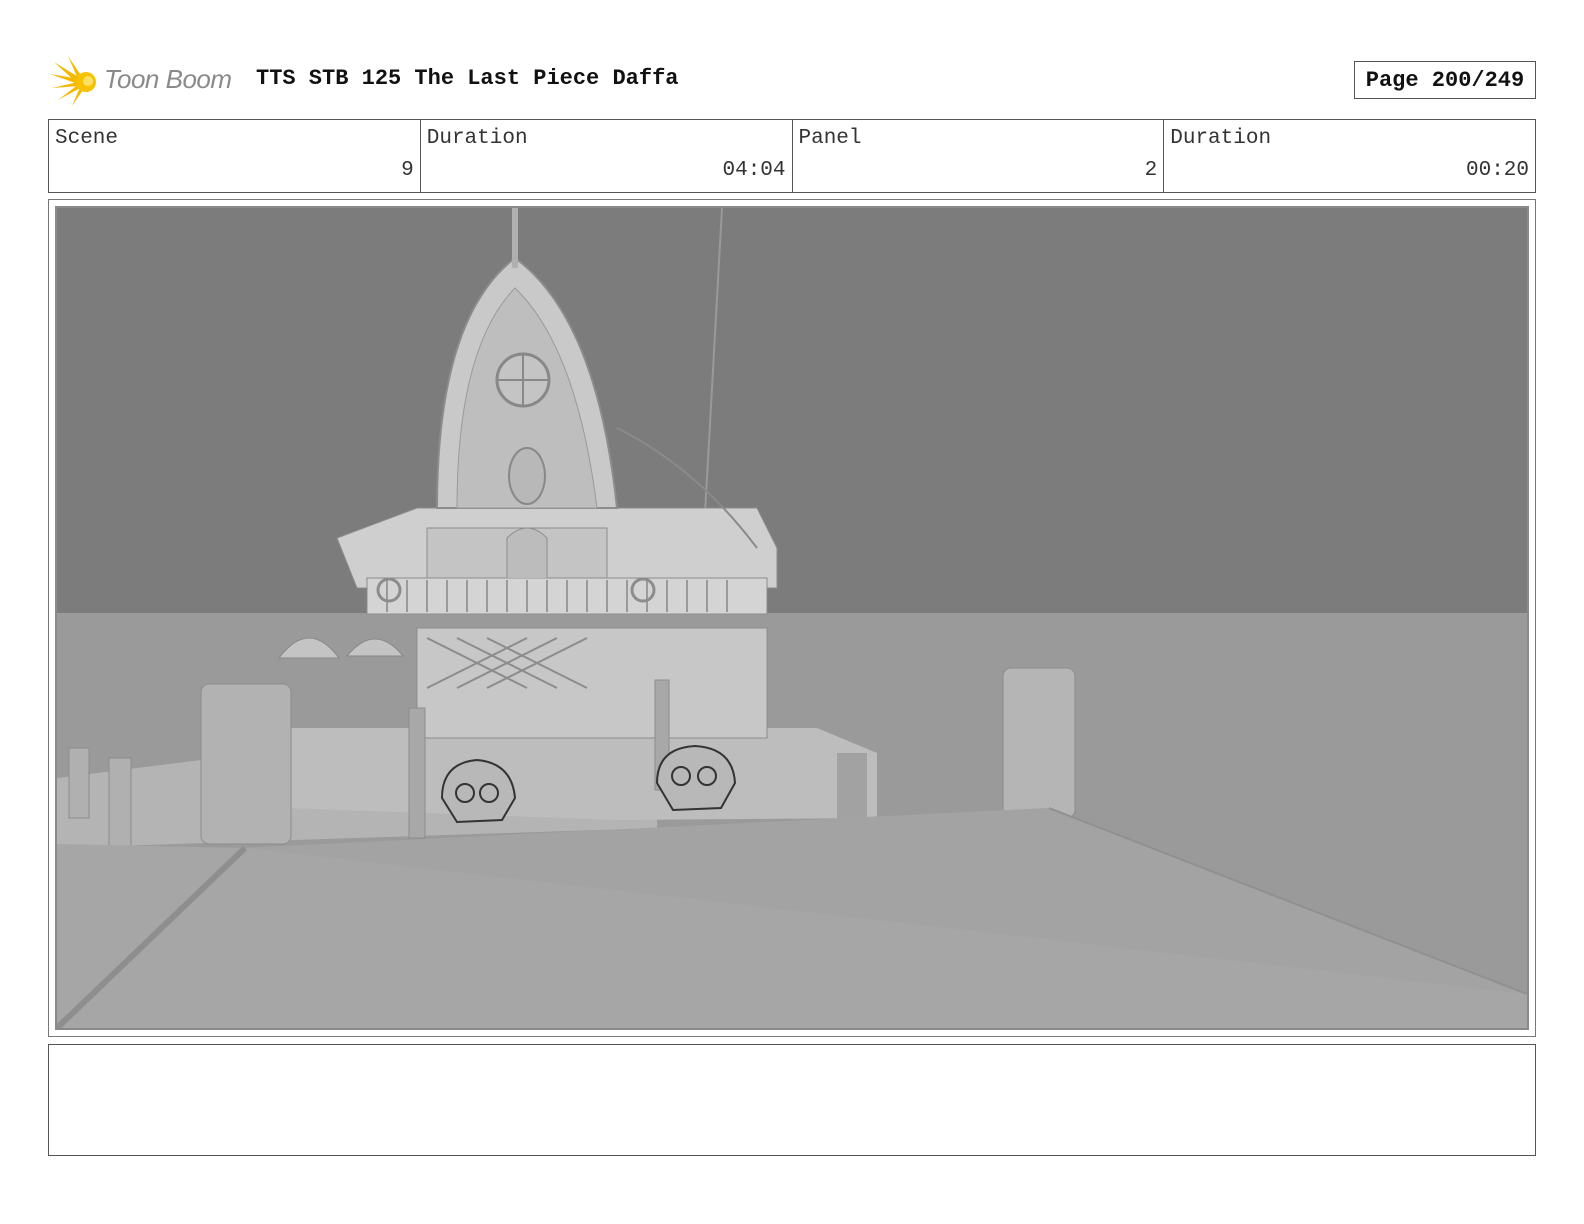 The height and width of the screenshot is (1224, 1584). I want to click on foreground-bollard, so click(246, 764).